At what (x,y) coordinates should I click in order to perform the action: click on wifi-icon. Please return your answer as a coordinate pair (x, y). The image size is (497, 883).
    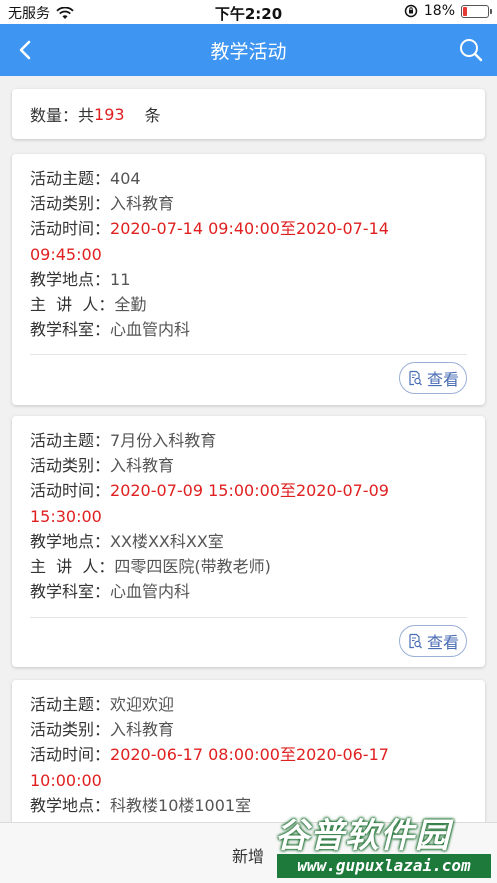
    Looking at the image, I should click on (65, 12).